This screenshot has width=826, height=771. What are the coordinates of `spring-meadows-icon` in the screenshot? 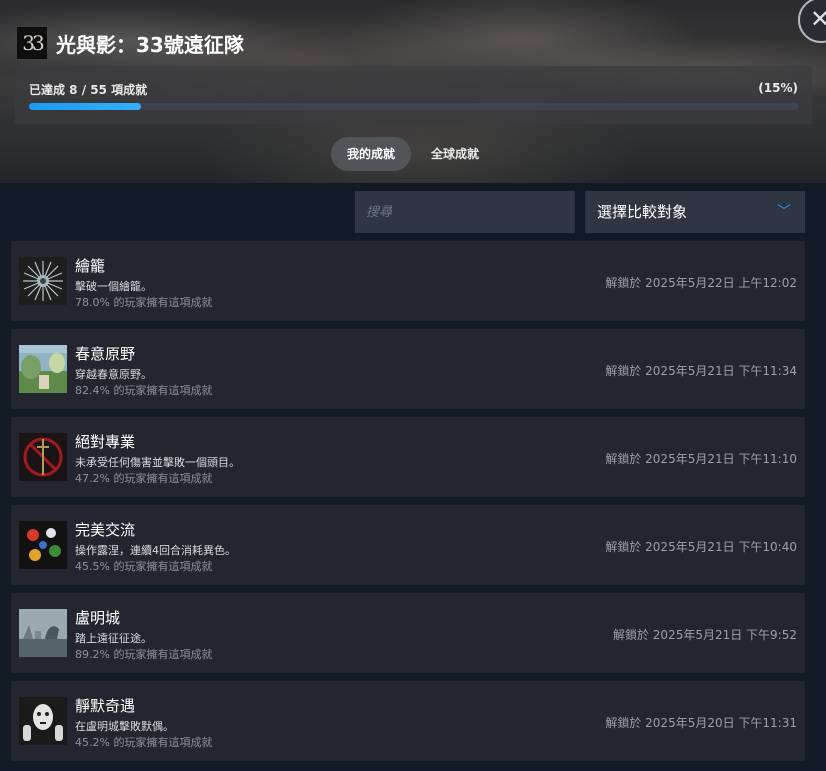 It's located at (43, 369).